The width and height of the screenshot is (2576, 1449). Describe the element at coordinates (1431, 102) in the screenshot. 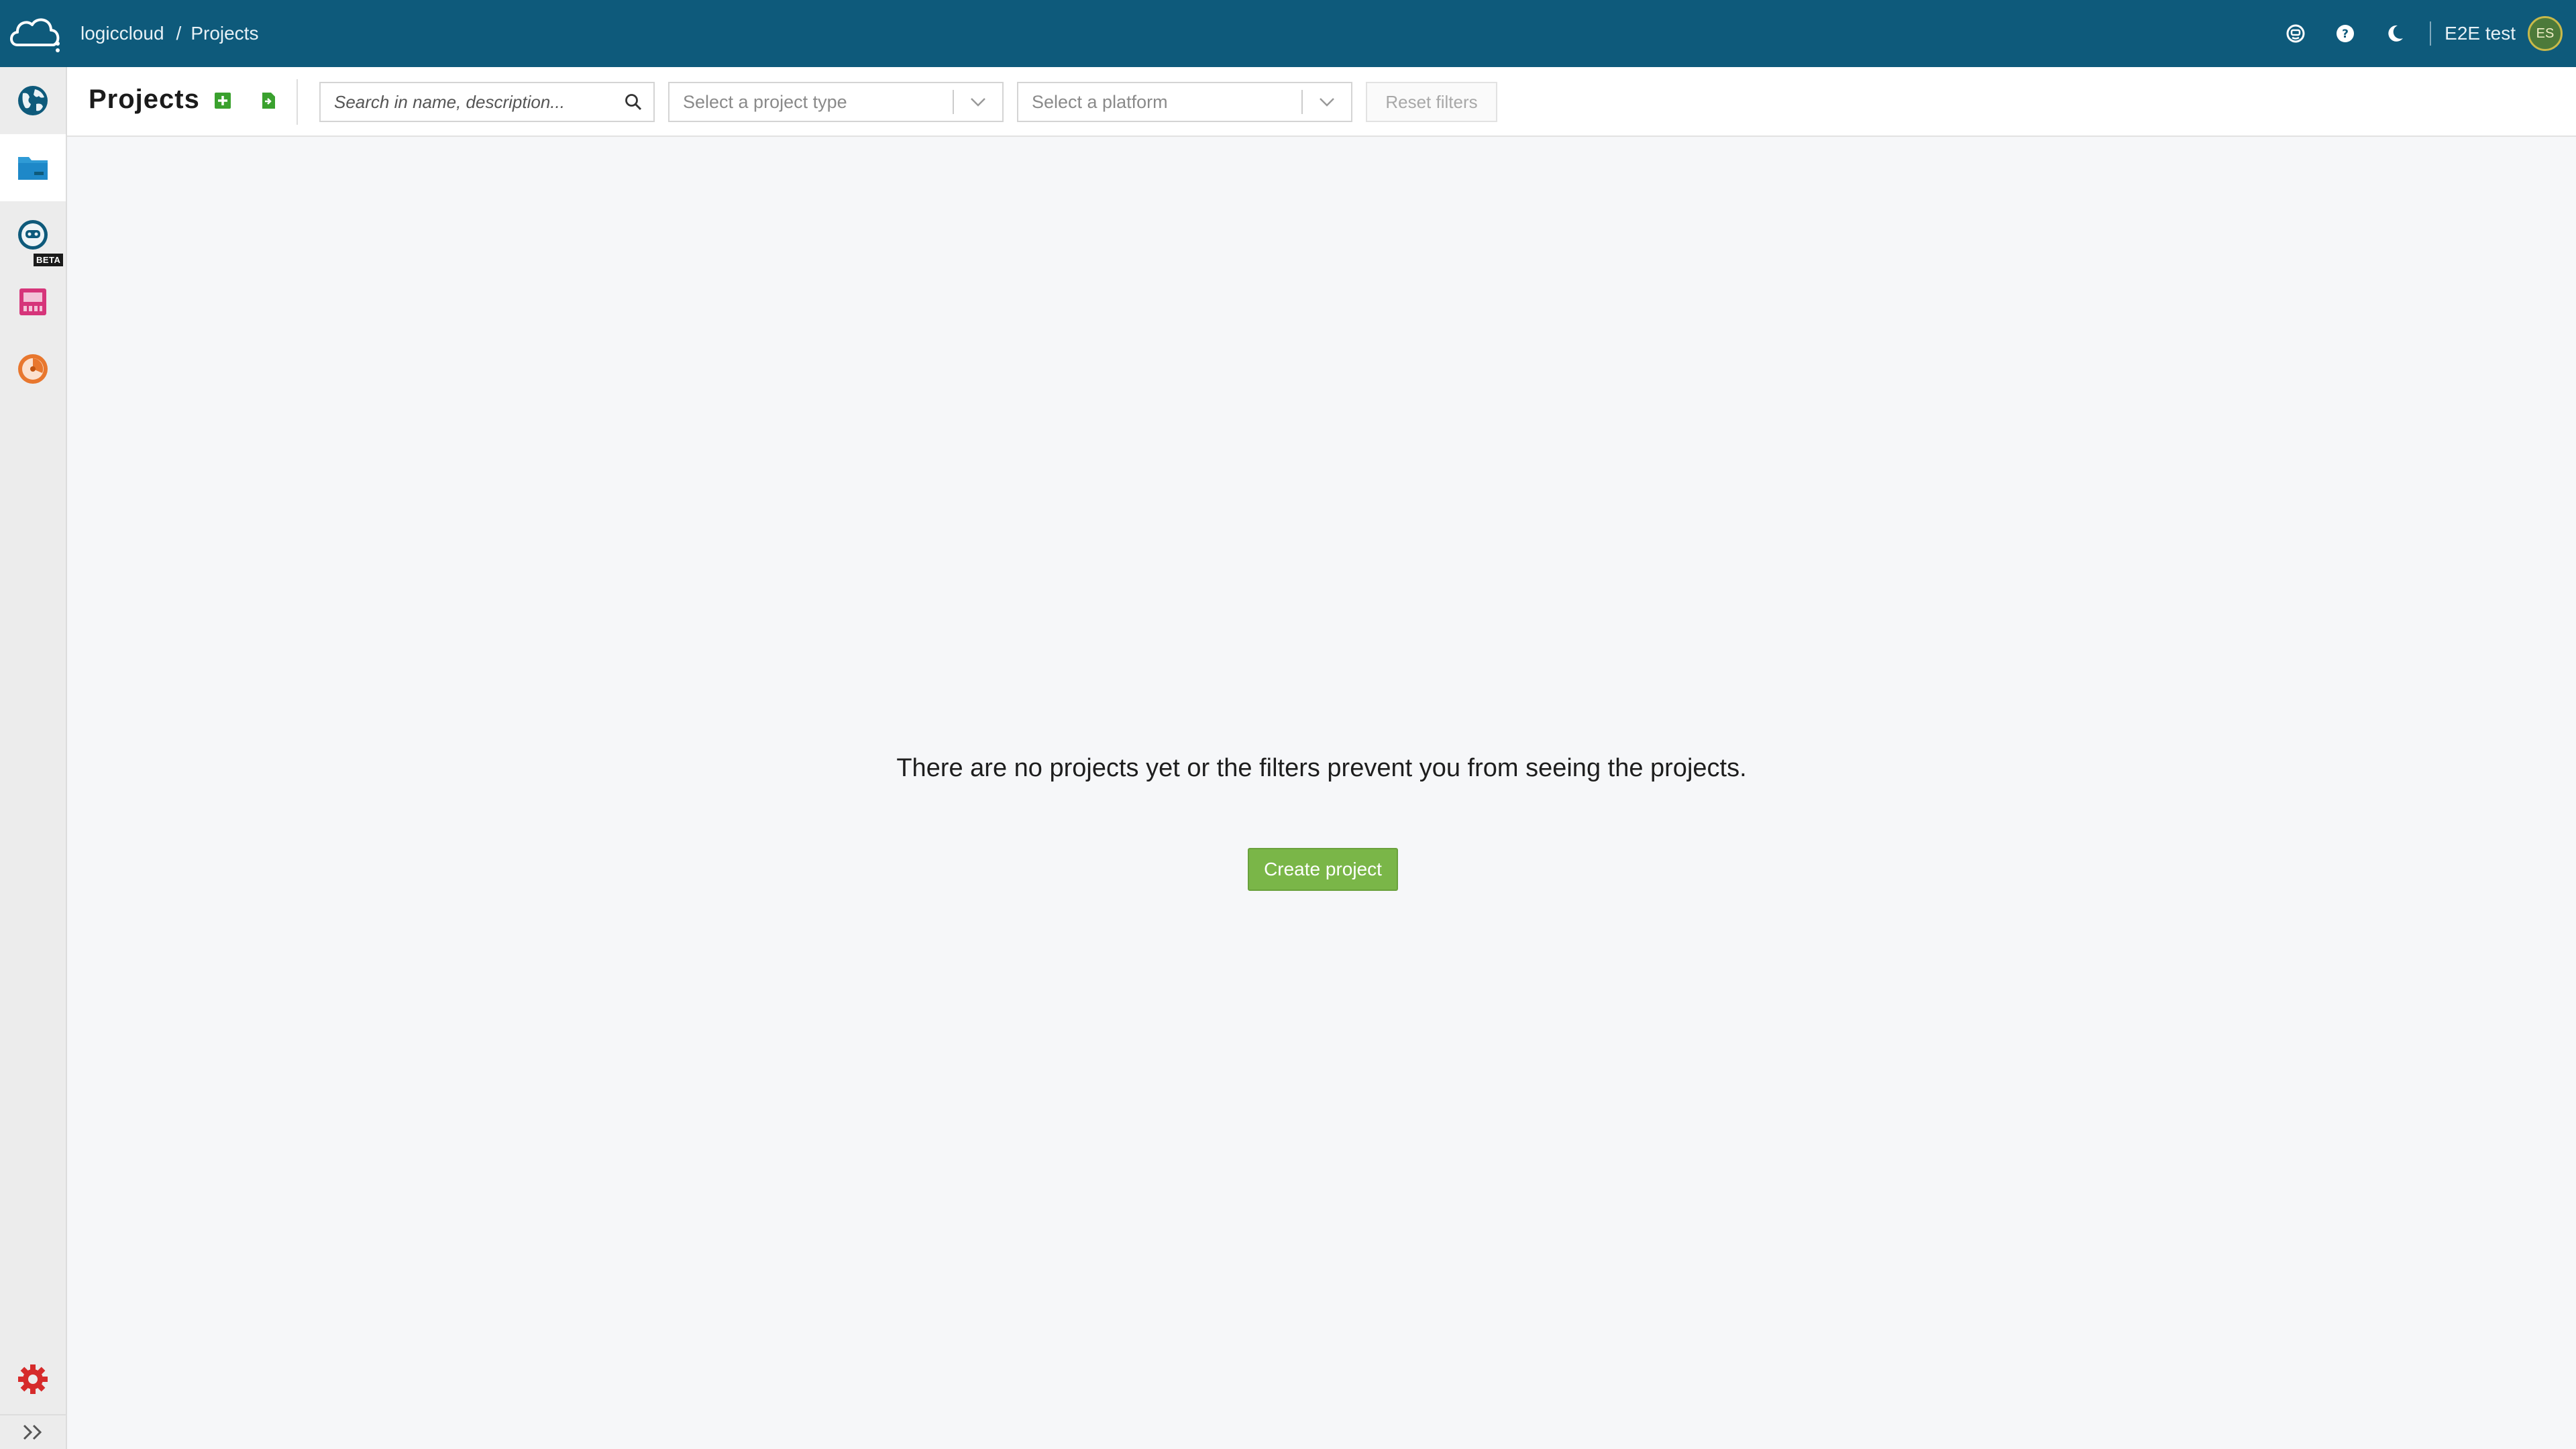

I see `reset-filters-button: Reset filters` at that location.